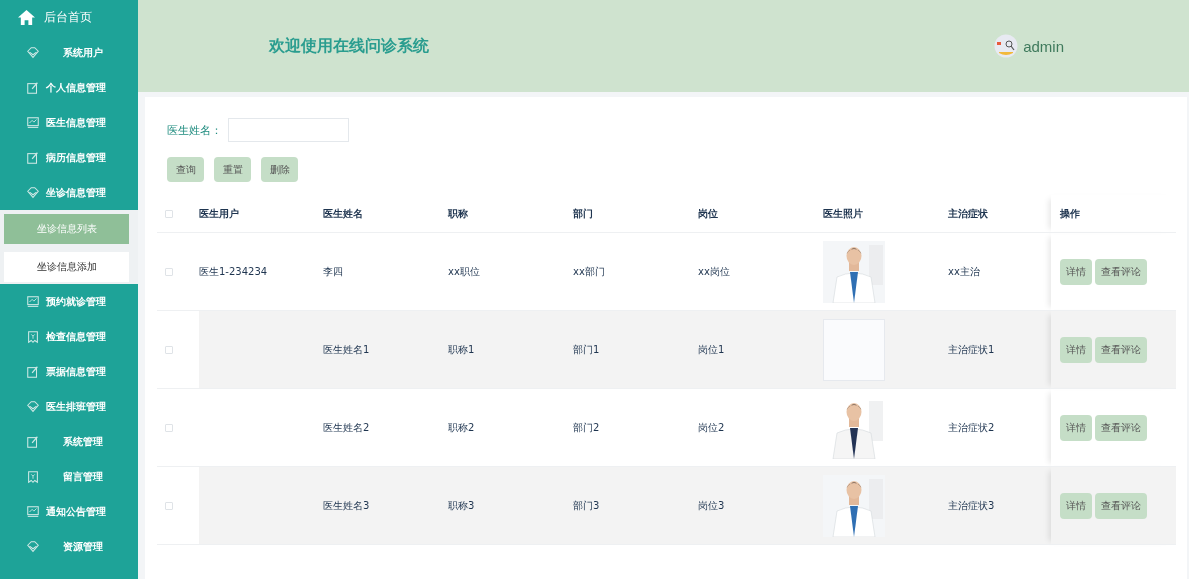 Image resolution: width=1189 pixels, height=579 pixels. I want to click on sidebar-item: 医生排班管理, so click(69, 406).